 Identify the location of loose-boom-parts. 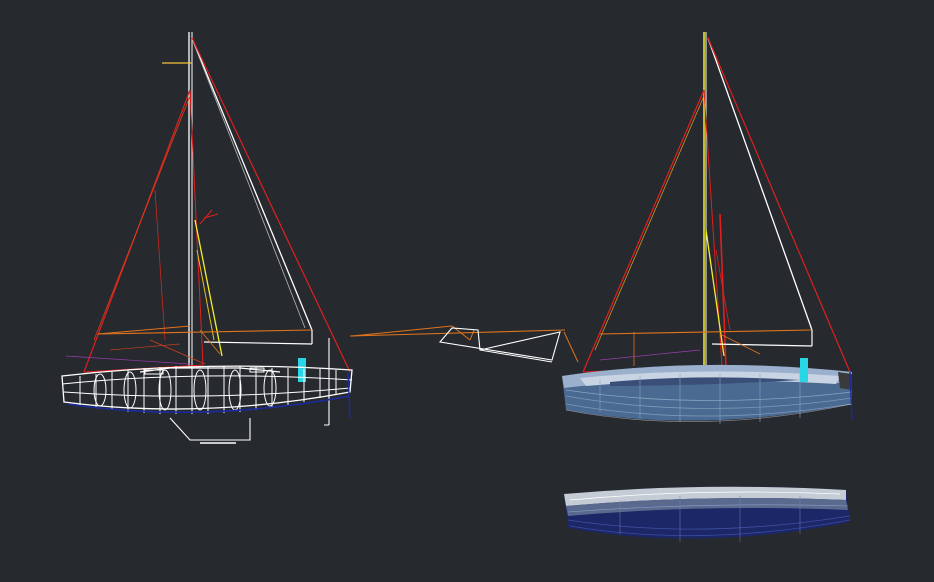
(464, 344).